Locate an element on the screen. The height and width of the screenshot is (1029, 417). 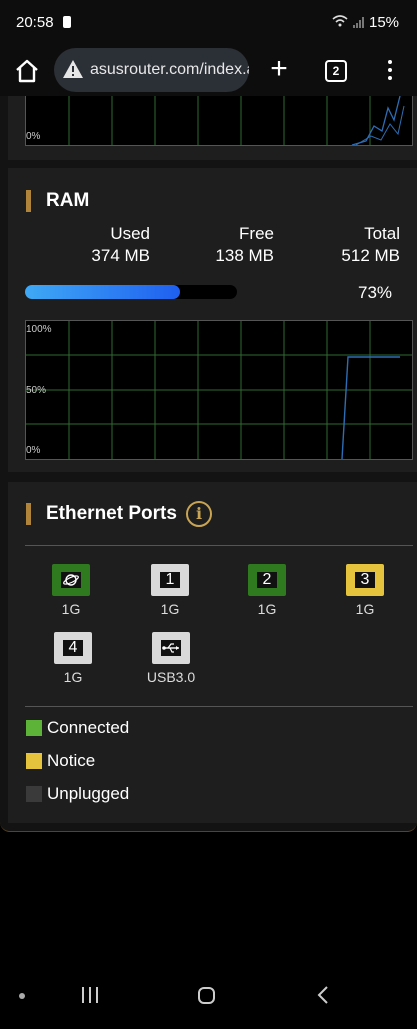
recents-icon is located at coordinates (90, 995).